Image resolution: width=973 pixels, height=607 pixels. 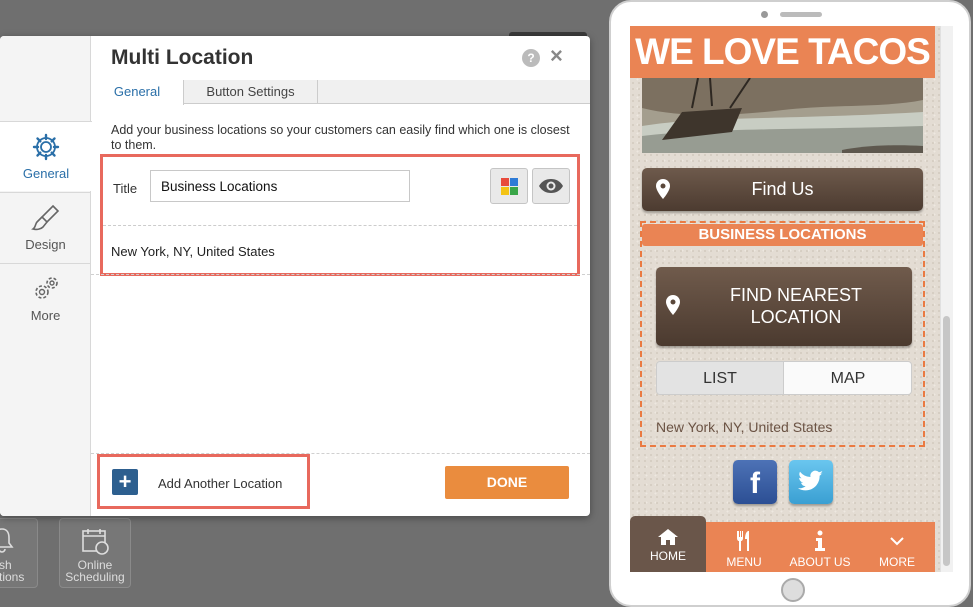 I want to click on tile-label: ush ocations, so click(x=12, y=571).